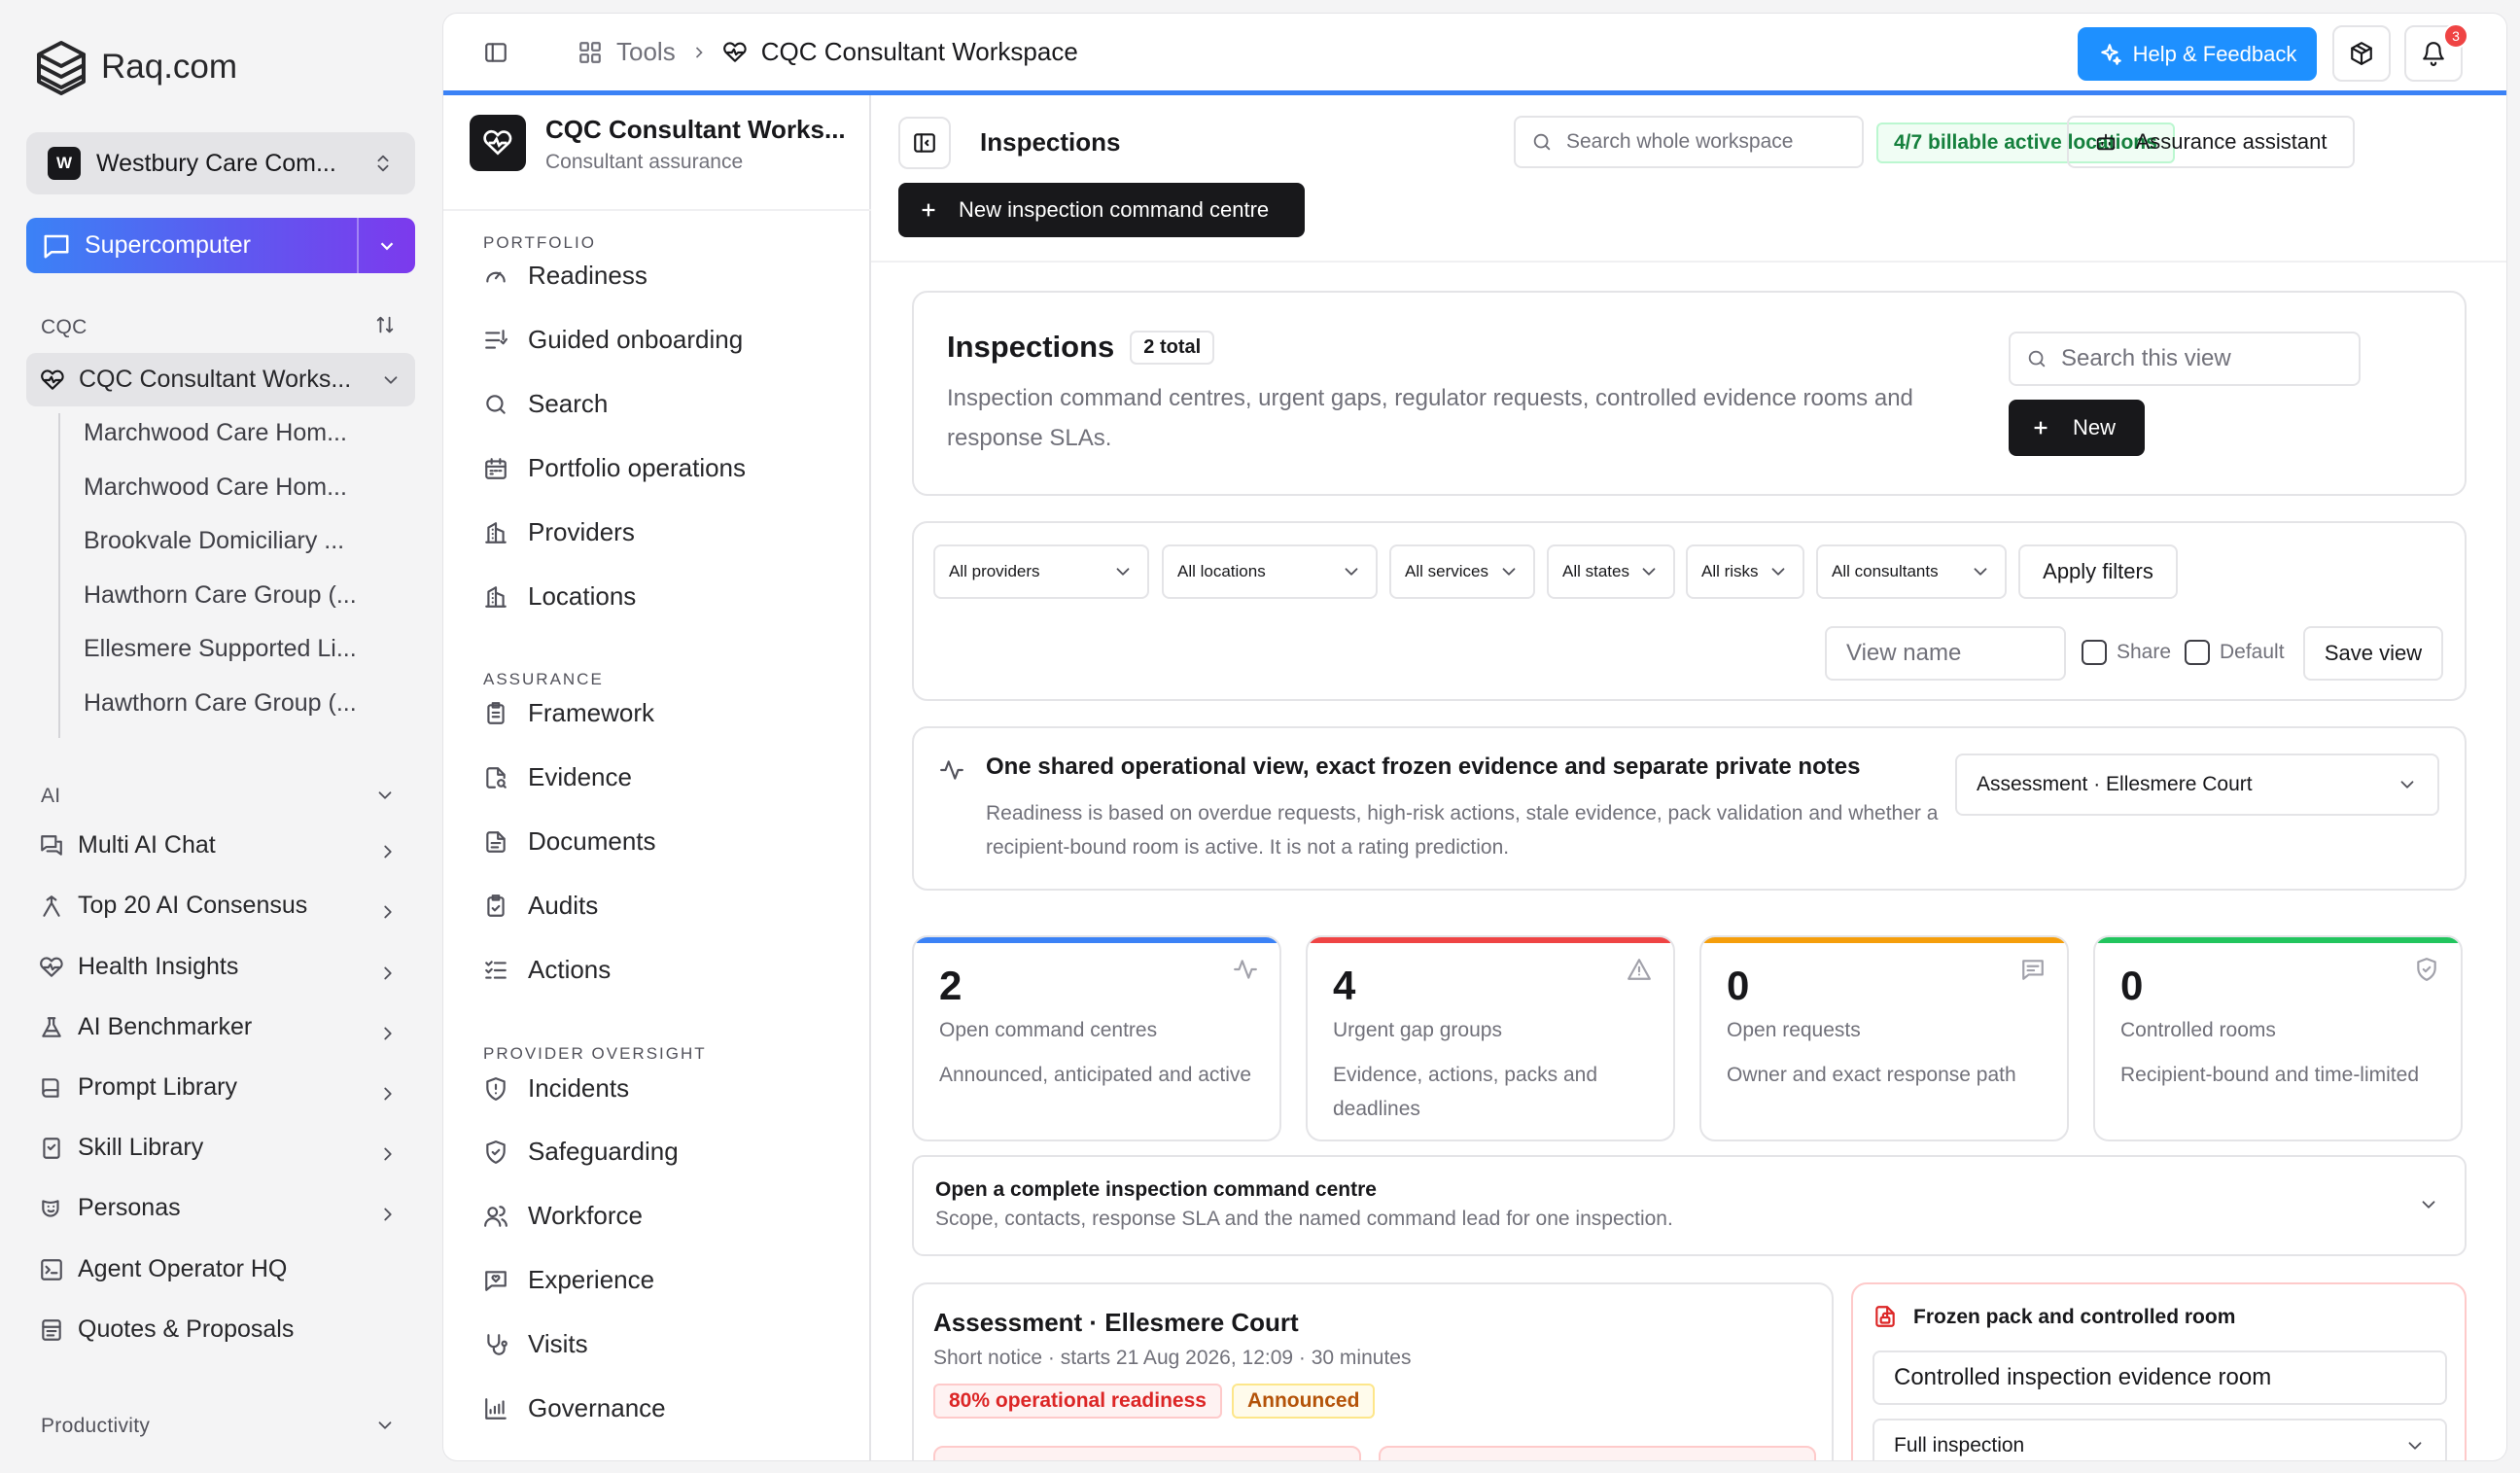 This screenshot has width=2520, height=1473. What do you see at coordinates (219, 967) in the screenshot?
I see `sidebar-item-health-insights: Health Insights` at bounding box center [219, 967].